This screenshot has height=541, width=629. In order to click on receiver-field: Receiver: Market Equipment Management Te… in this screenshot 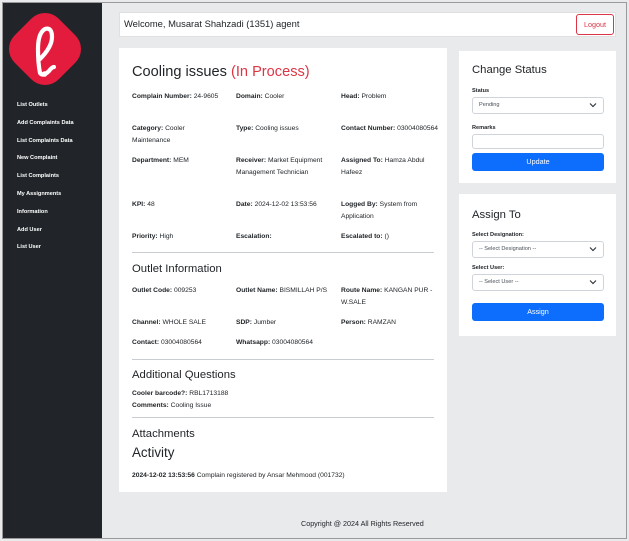, I will do `click(279, 166)`.